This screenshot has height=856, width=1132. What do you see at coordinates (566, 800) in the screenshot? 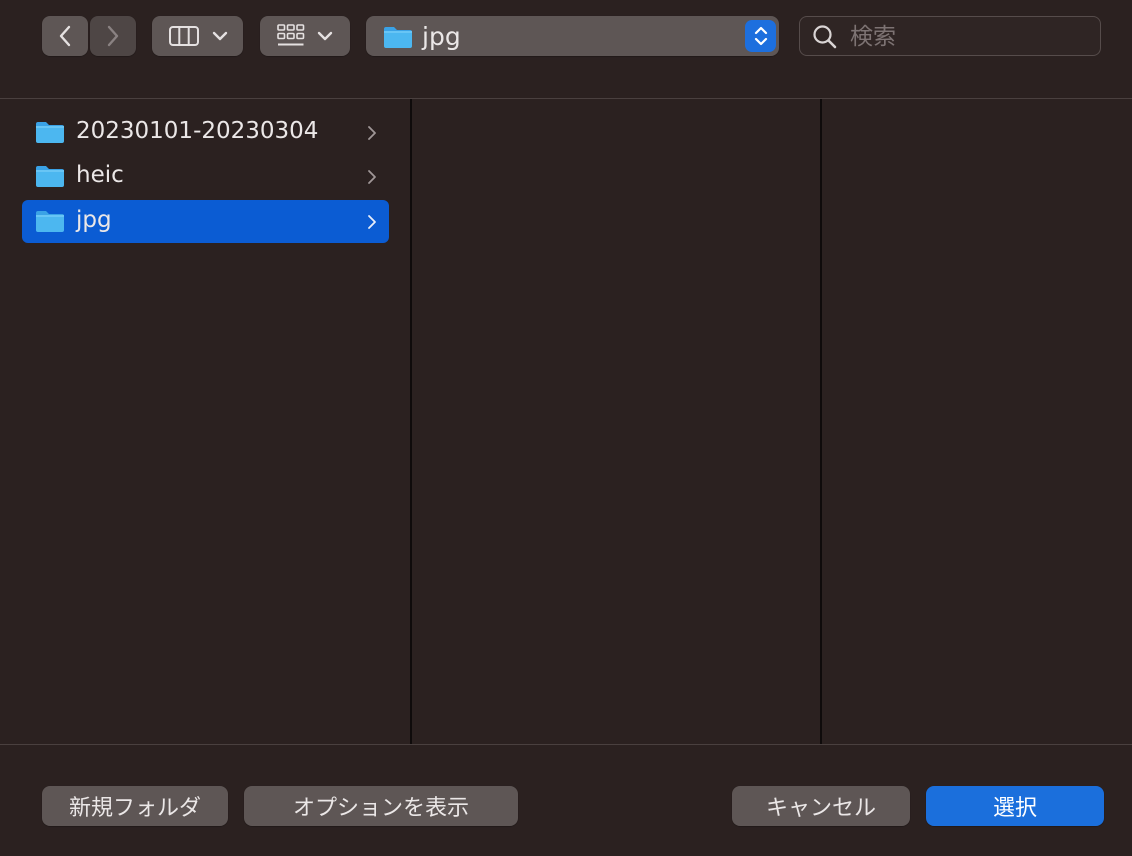
I see `dialog-footer: 新規フォルダ オプションを表示 キャンセル 選択` at bounding box center [566, 800].